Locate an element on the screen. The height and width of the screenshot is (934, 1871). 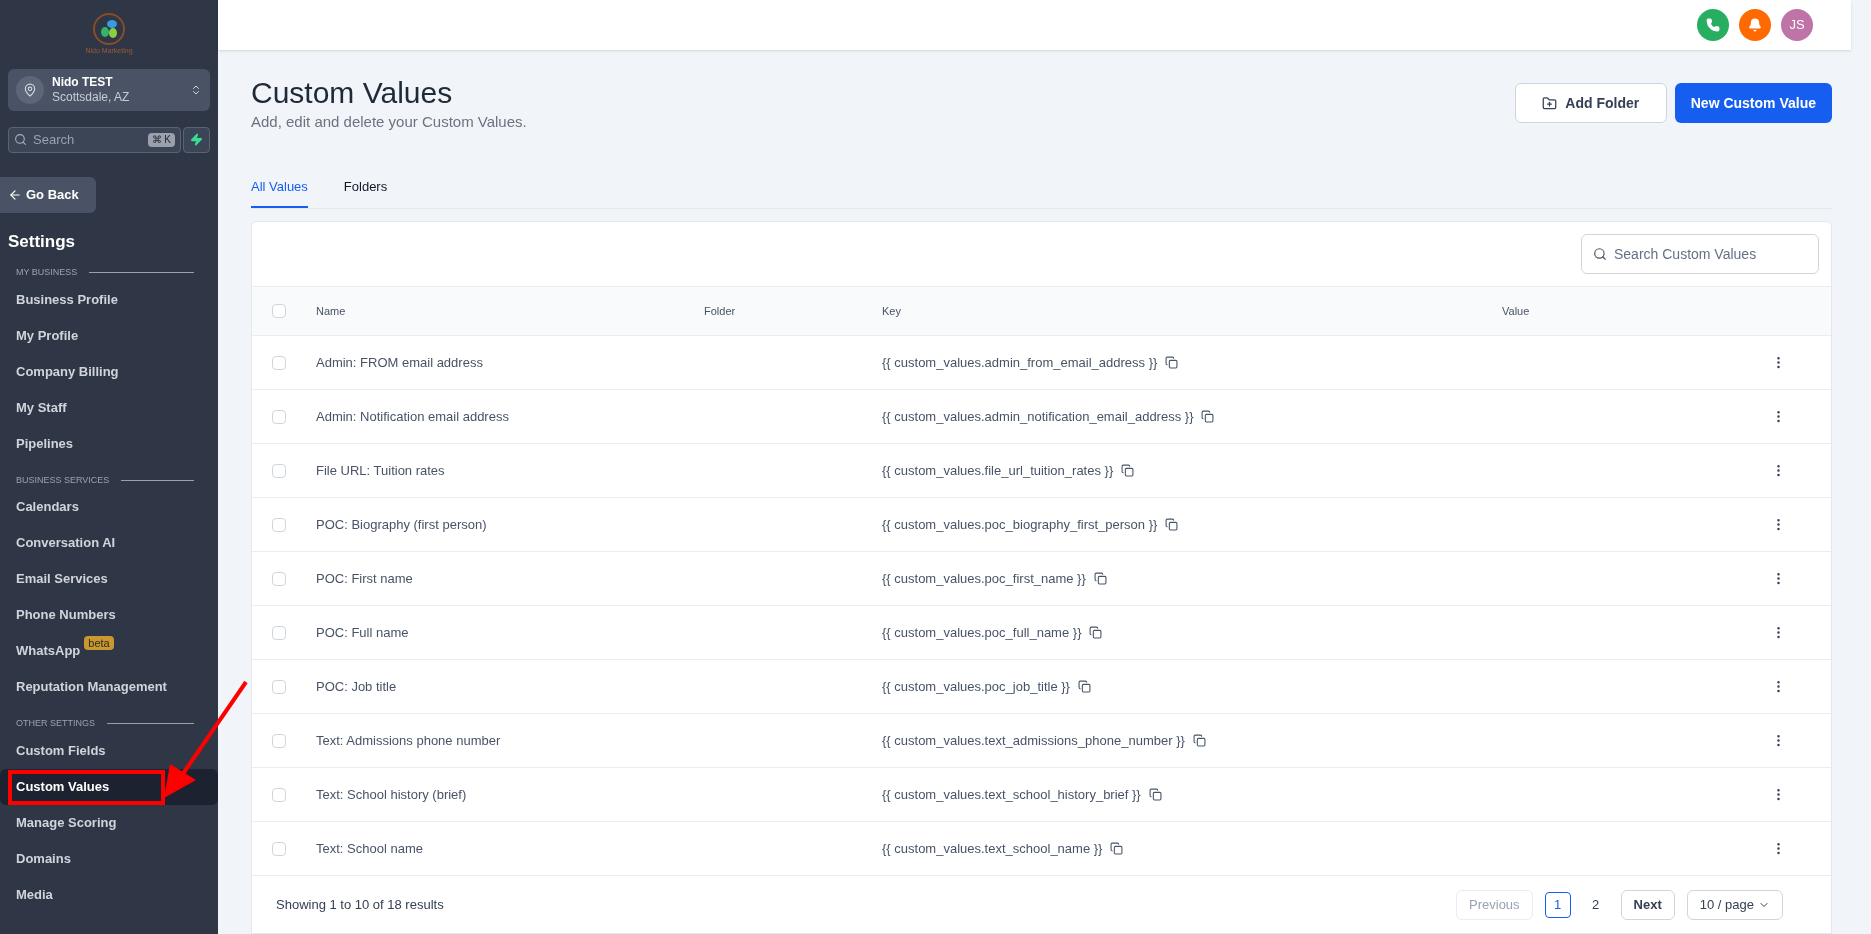
table-cell-text: {{ custom_values.poc_full_name }} is located at coordinates (982, 632).